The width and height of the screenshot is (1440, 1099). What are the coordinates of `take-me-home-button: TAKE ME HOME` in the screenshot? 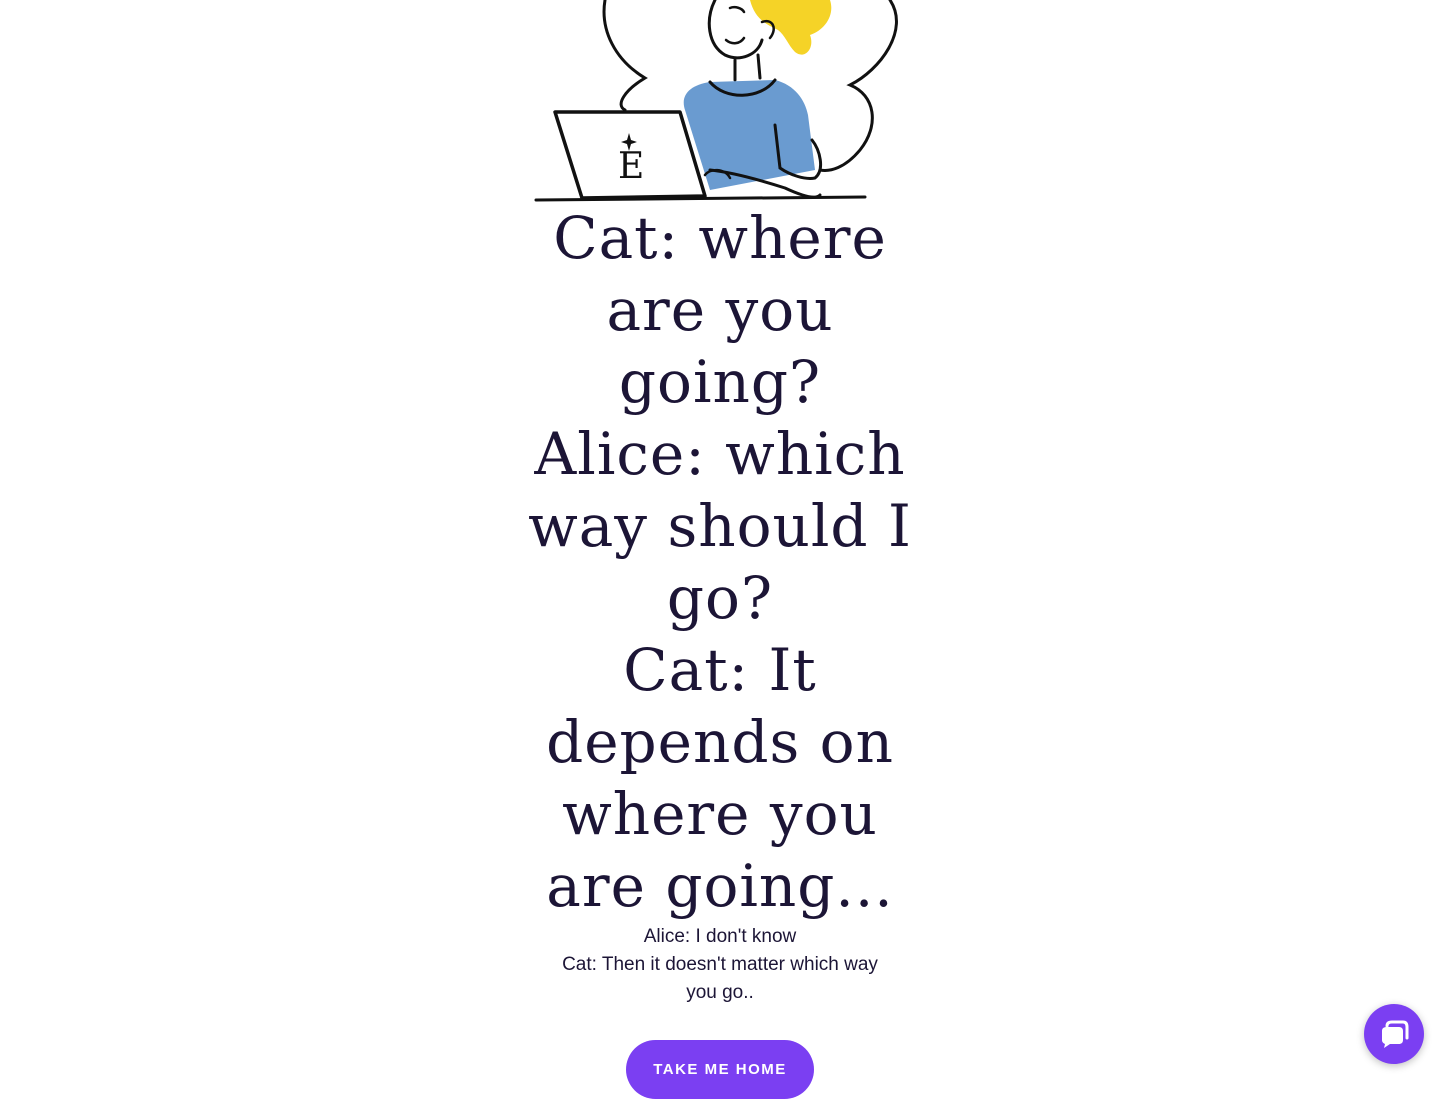 It's located at (720, 1069).